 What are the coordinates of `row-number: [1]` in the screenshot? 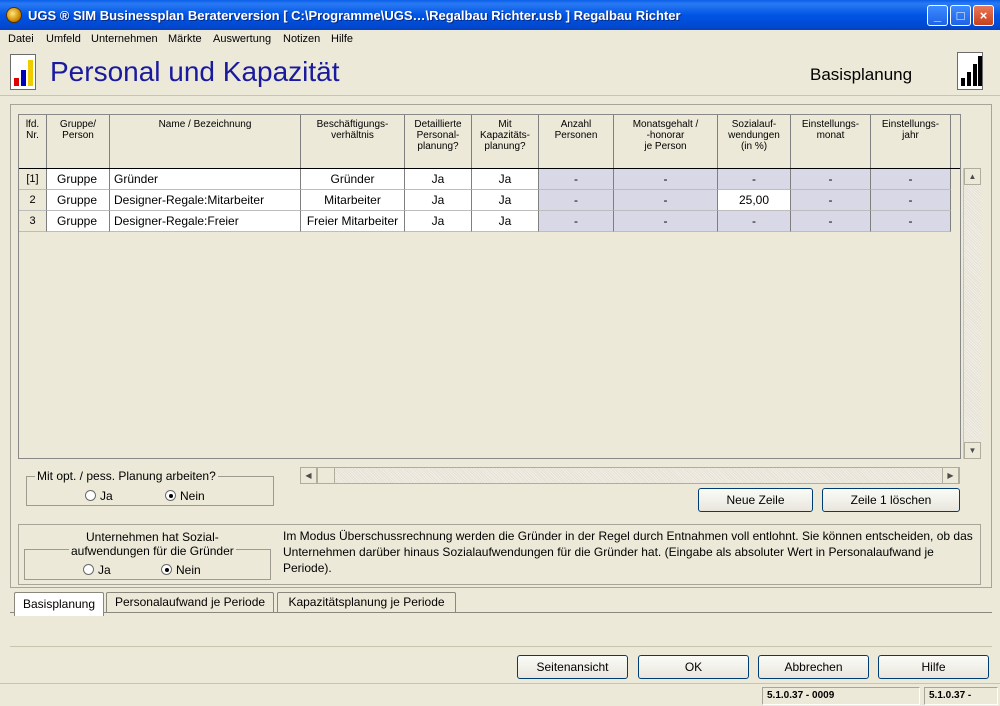 It's located at (33, 179).